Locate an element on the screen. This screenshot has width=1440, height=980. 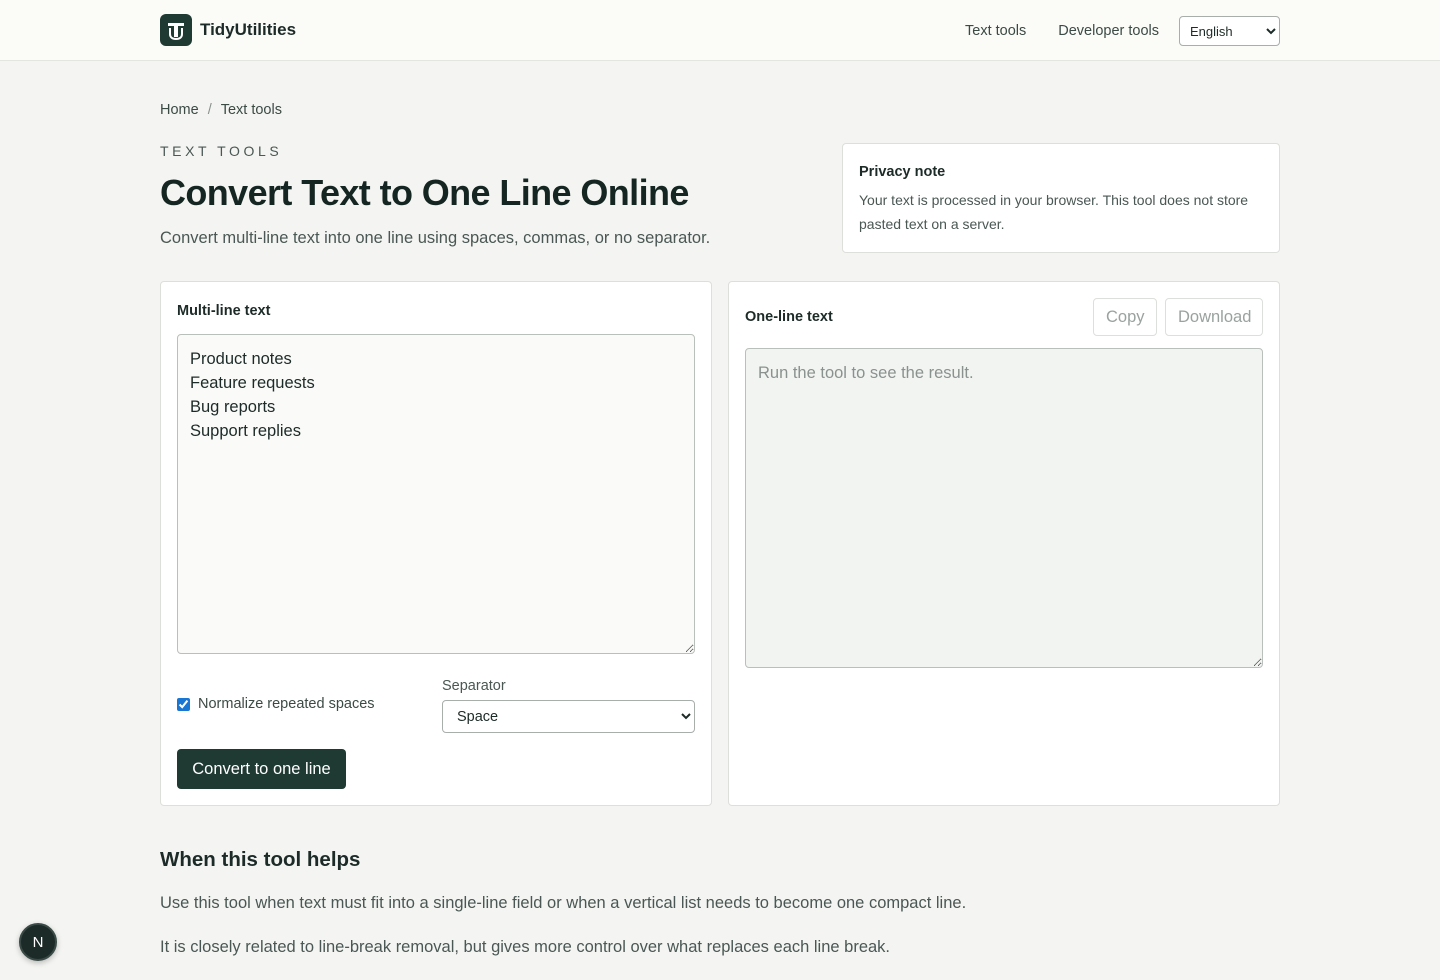
language-select: English is located at coordinates (1229, 31).